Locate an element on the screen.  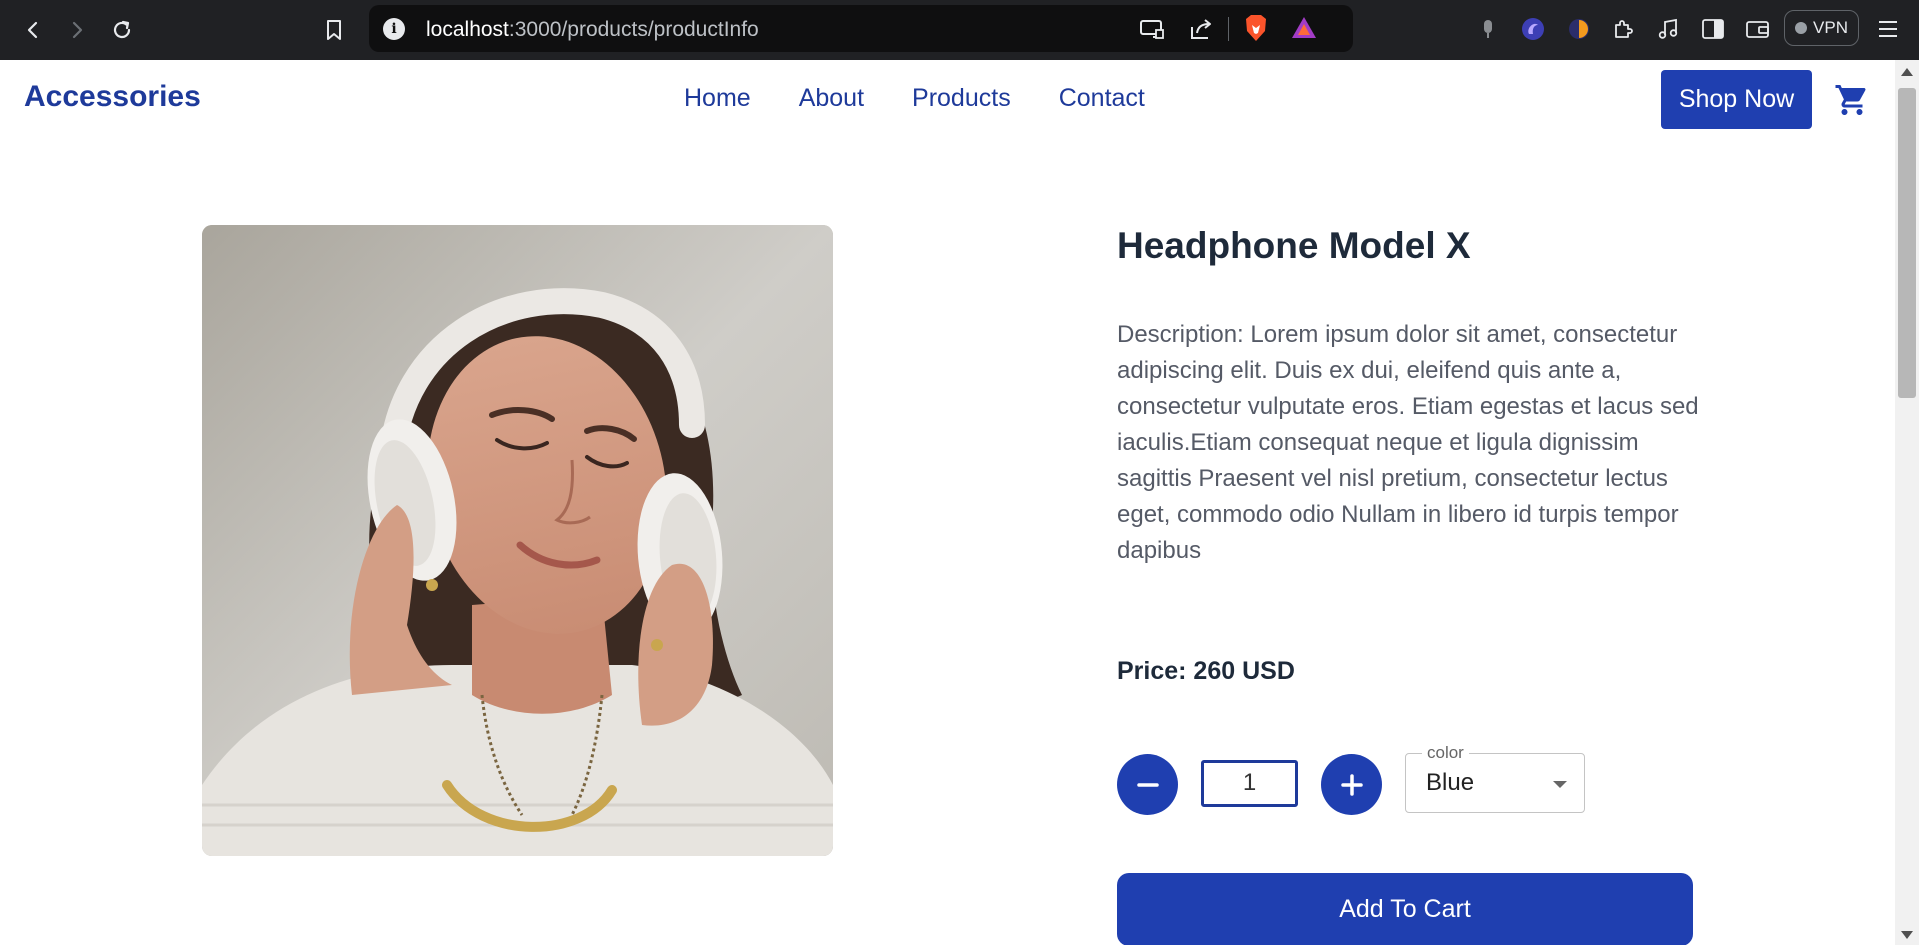
brave-rewards-button is located at coordinates (1304, 28).